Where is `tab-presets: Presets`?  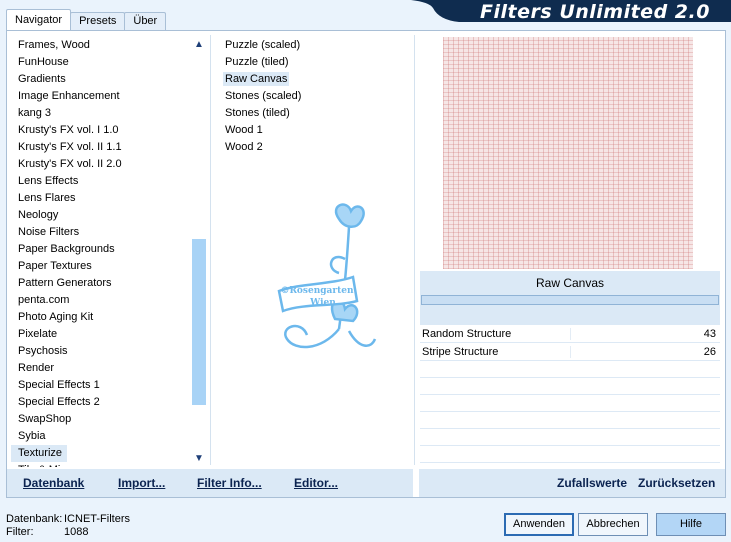 tab-presets: Presets is located at coordinates (98, 21).